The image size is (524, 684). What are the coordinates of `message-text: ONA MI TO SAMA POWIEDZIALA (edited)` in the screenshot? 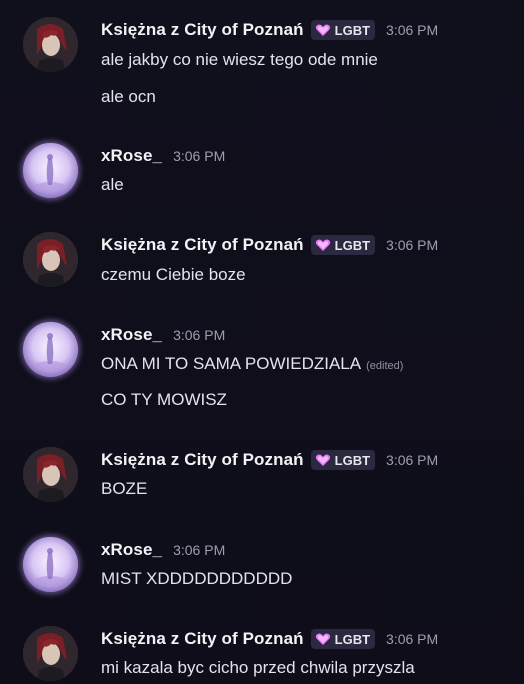 It's located at (252, 364).